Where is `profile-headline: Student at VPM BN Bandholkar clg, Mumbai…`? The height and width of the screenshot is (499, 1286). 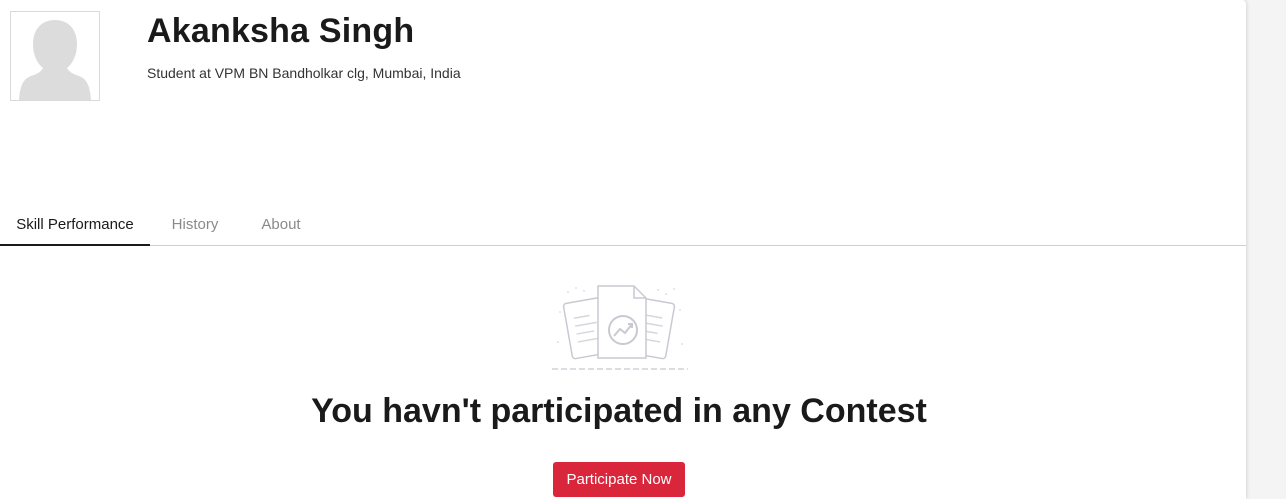 profile-headline: Student at VPM BN Bandholkar clg, Mumbai… is located at coordinates (304, 73).